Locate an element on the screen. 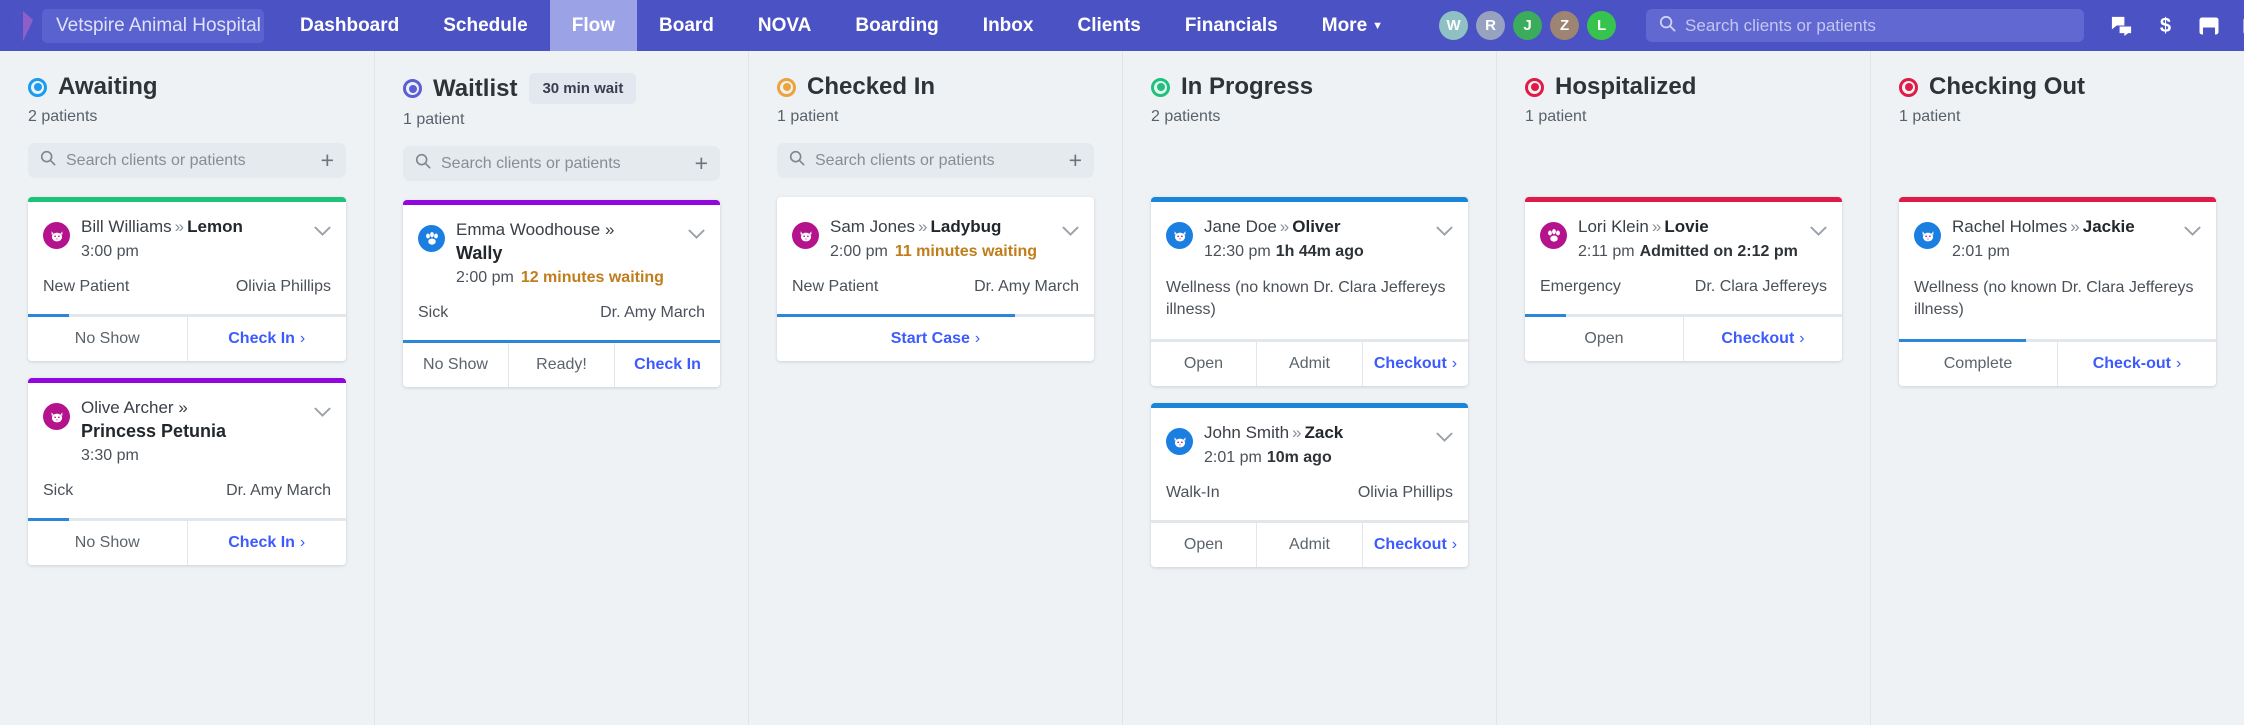 Image resolution: width=2244 pixels, height=725 pixels. visit-reason: Sick is located at coordinates (433, 312).